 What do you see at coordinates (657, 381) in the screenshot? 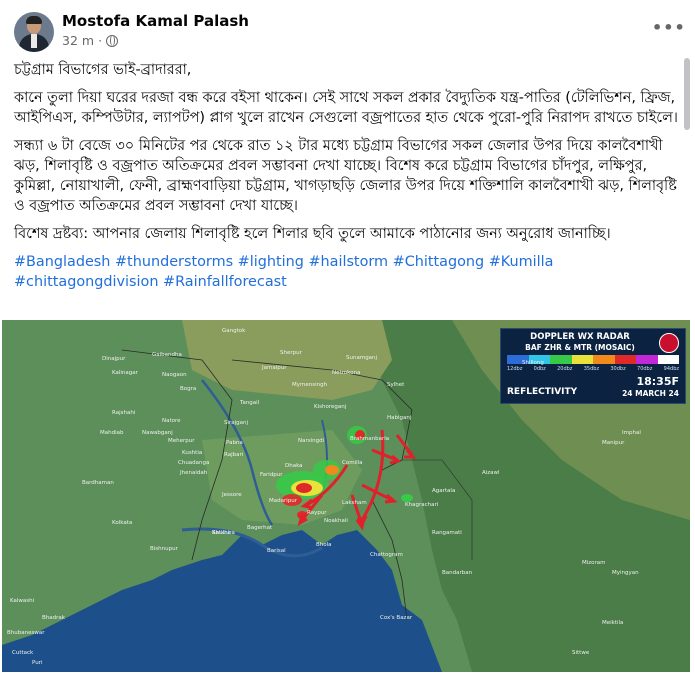
I see `radar-time: 18:35F` at bounding box center [657, 381].